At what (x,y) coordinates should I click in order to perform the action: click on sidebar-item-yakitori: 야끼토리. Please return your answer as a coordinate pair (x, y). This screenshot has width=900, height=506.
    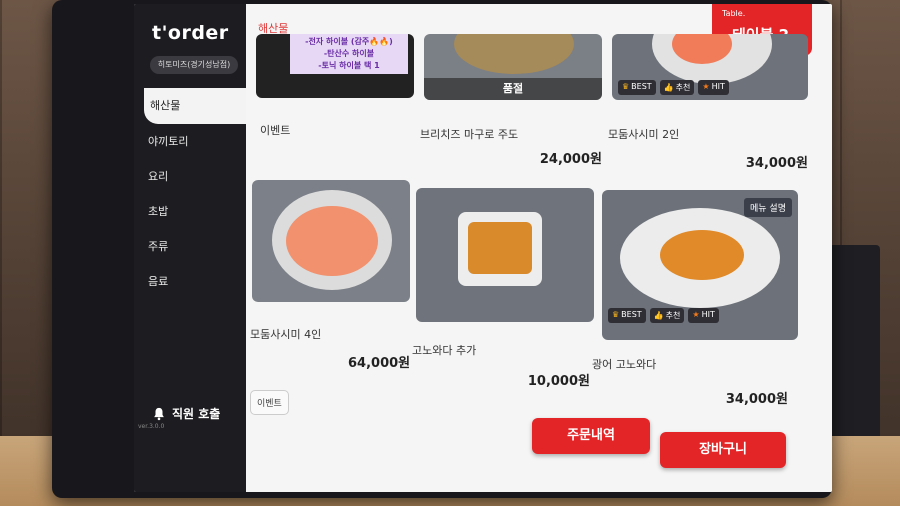
    Looking at the image, I should click on (190, 141).